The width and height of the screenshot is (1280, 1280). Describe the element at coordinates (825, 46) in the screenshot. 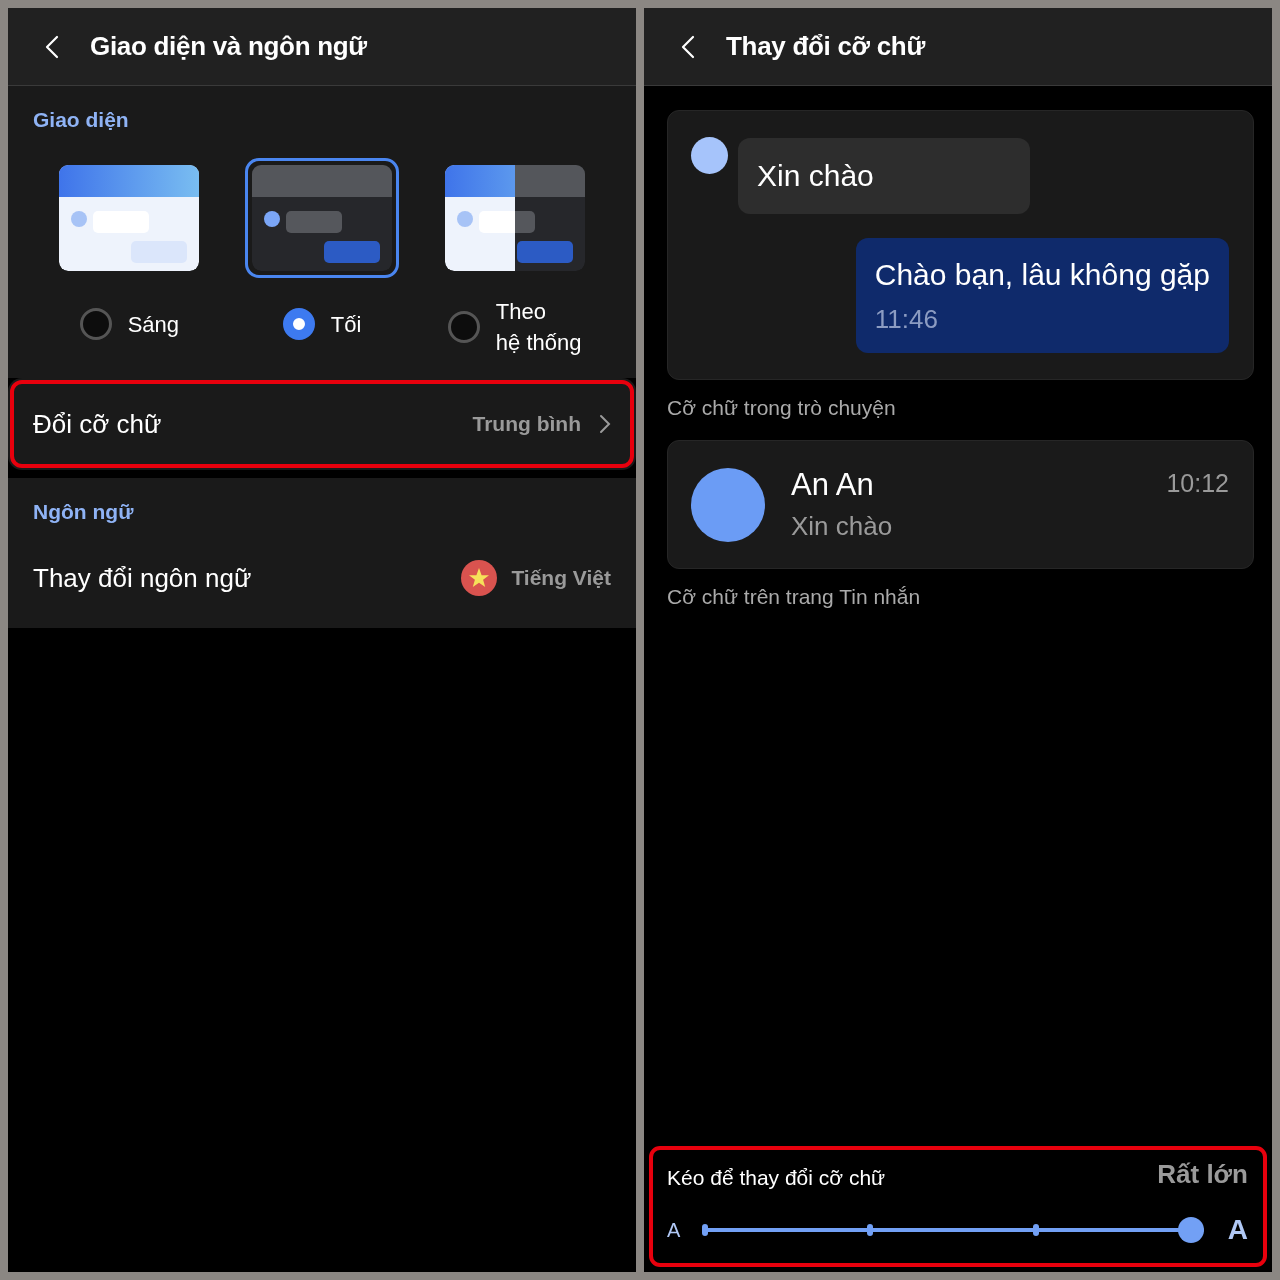

I see `page-title: Thay đổi cỡ chữ` at that location.